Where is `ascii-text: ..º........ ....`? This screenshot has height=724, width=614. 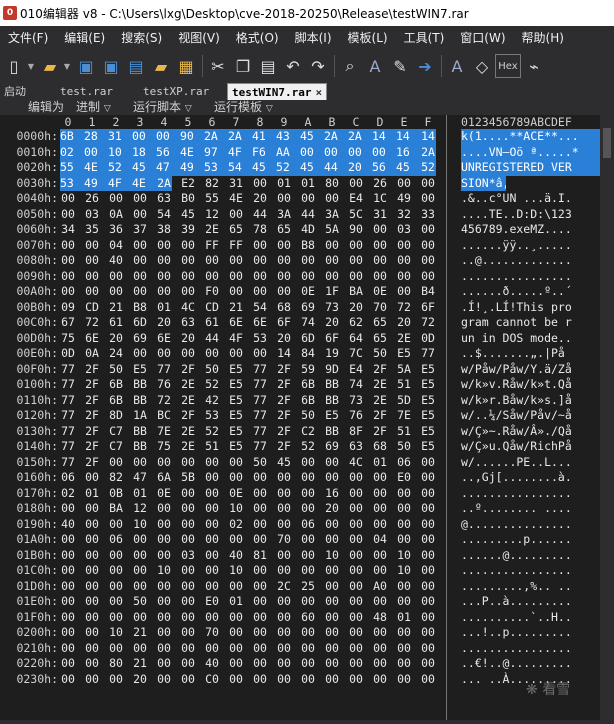 ascii-text: ..º........ .... is located at coordinates (536, 509).